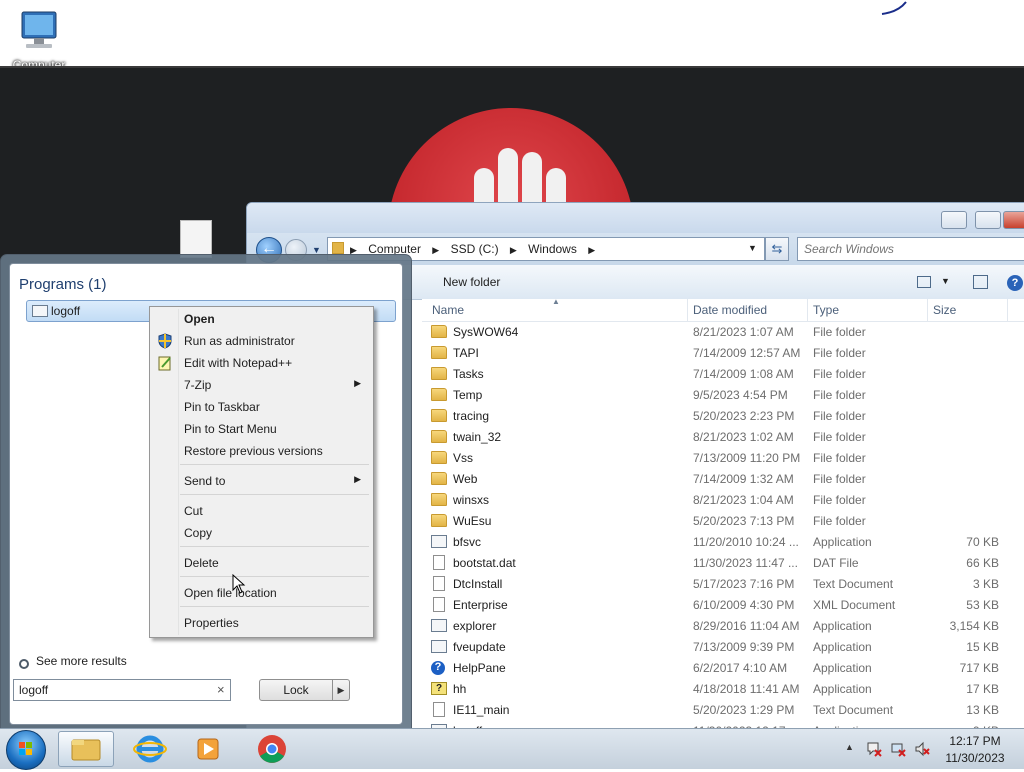 The height and width of the screenshot is (772, 1024). I want to click on taskbar: ▲ 12:17 PM 11/30/2023, so click(512, 749).